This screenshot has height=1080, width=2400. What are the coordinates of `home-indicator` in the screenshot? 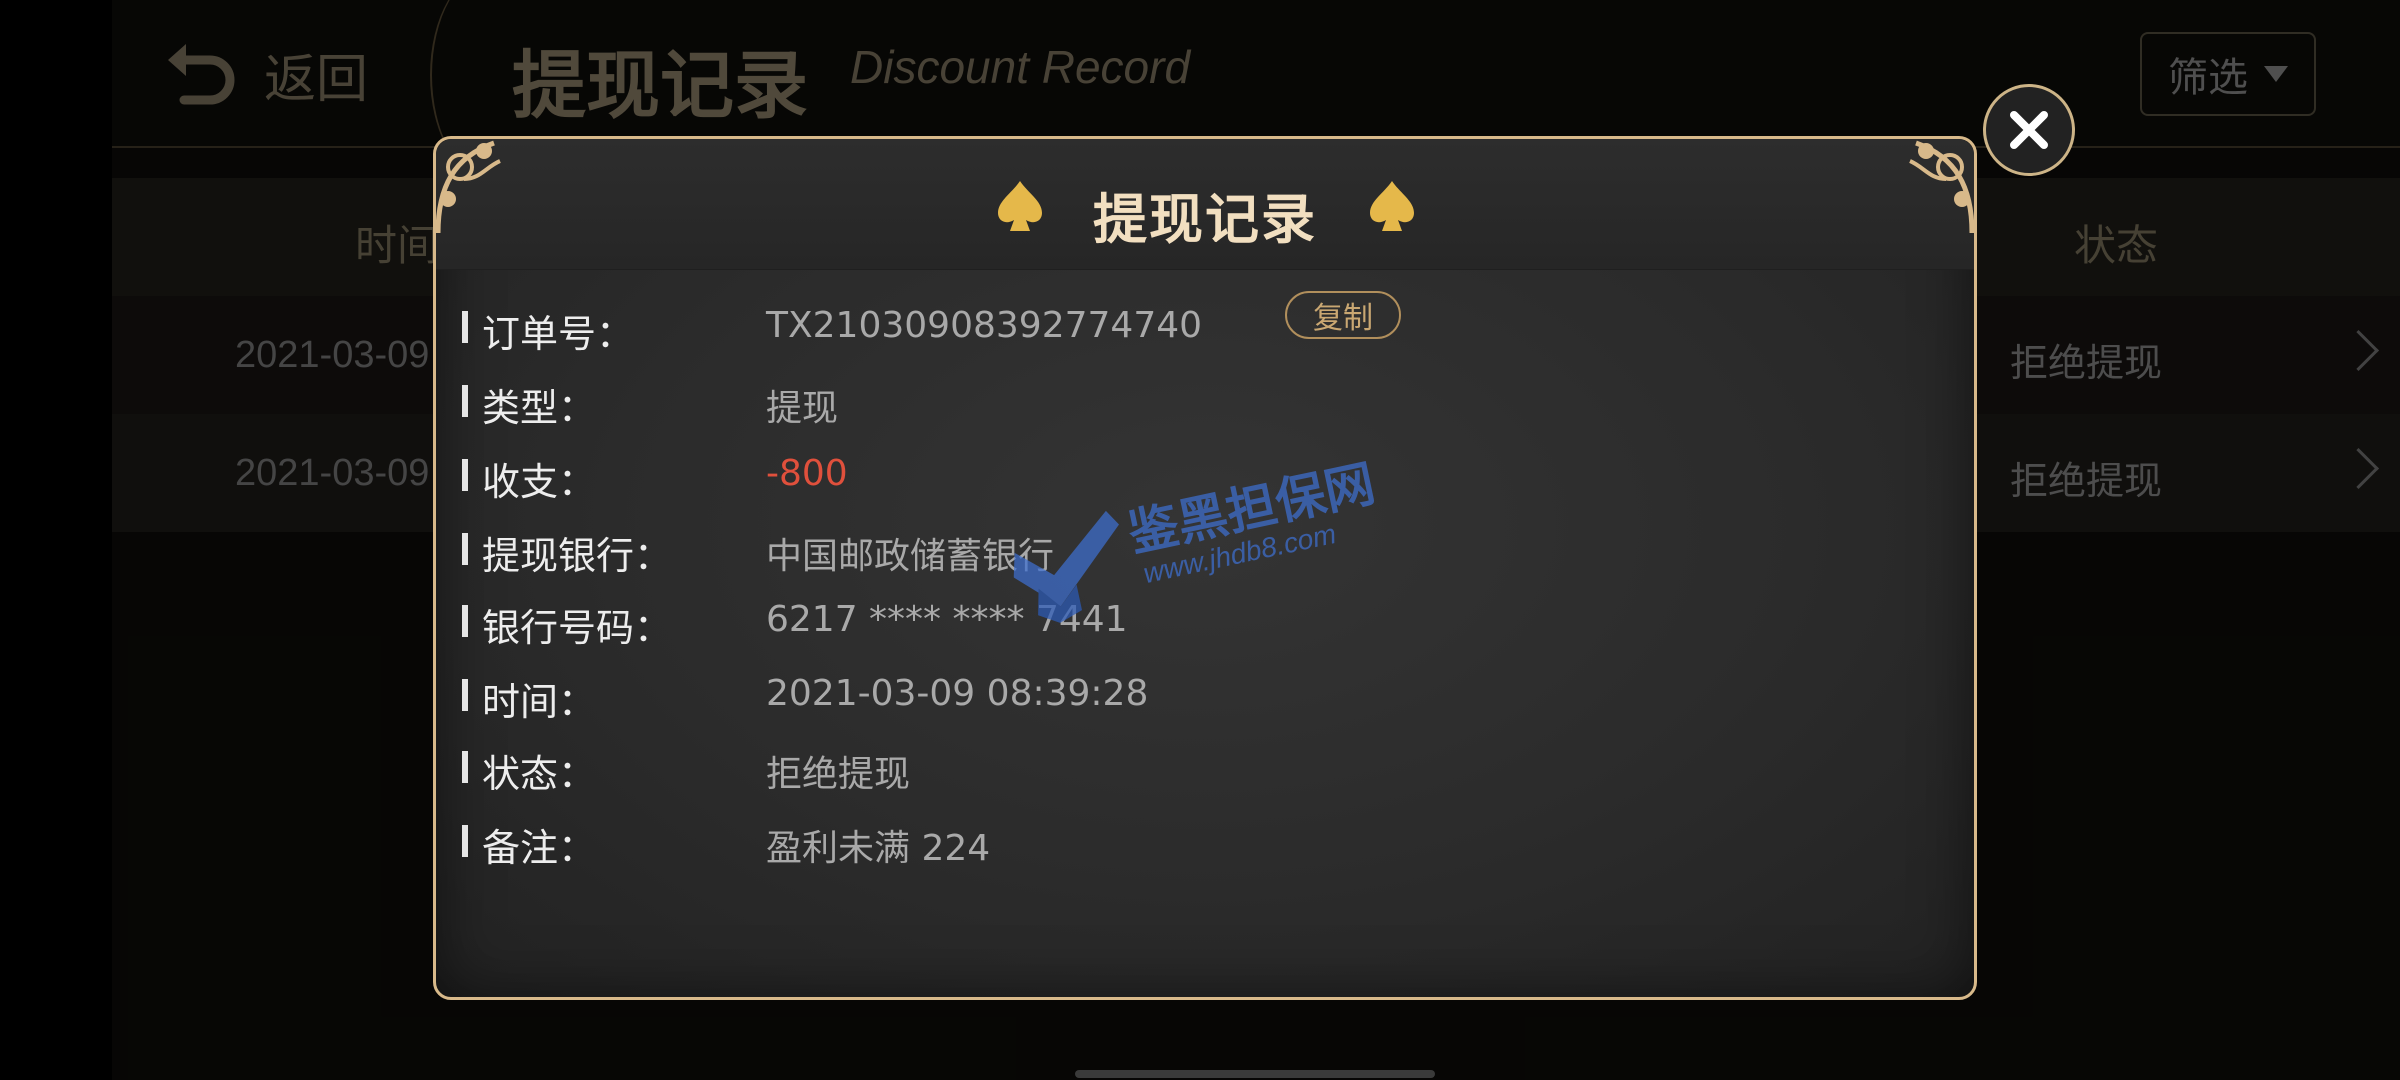 It's located at (1255, 1074).